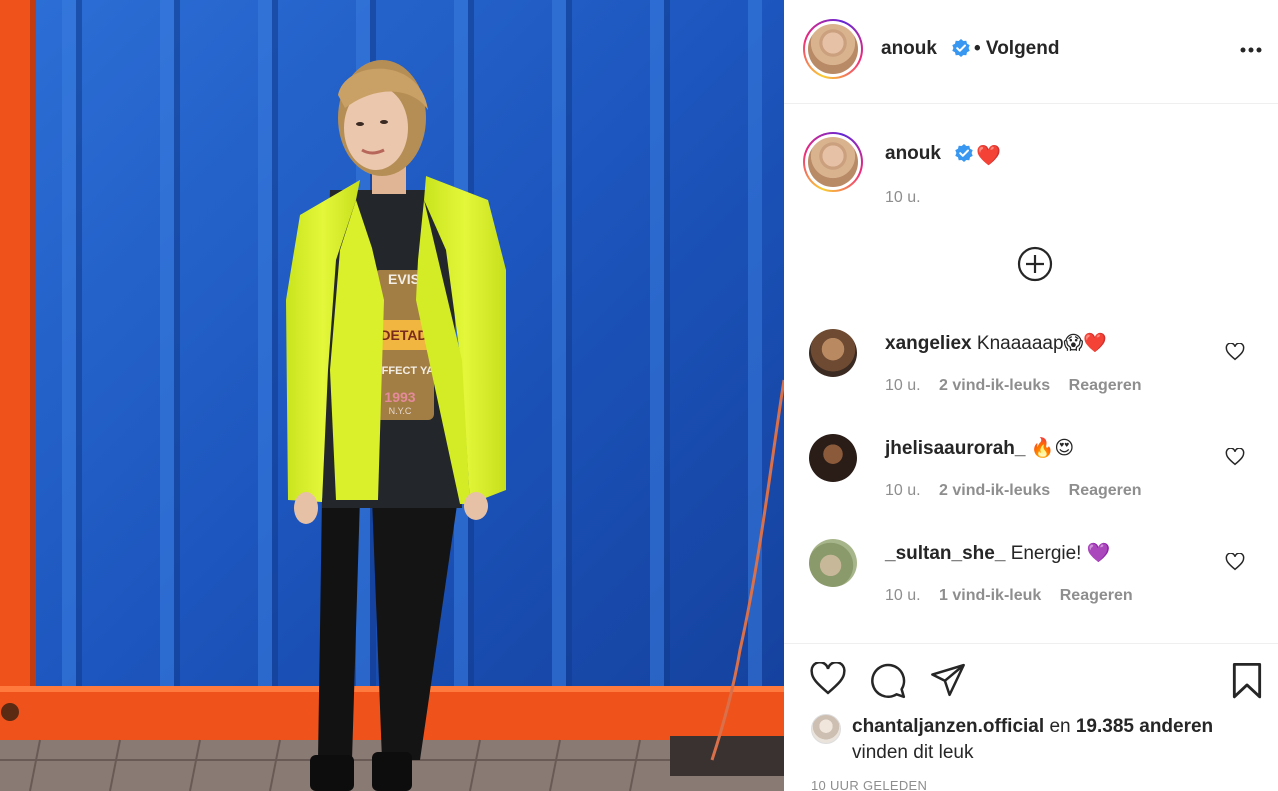 The image size is (1278, 791). I want to click on more-options-icon, so click(1251, 50).